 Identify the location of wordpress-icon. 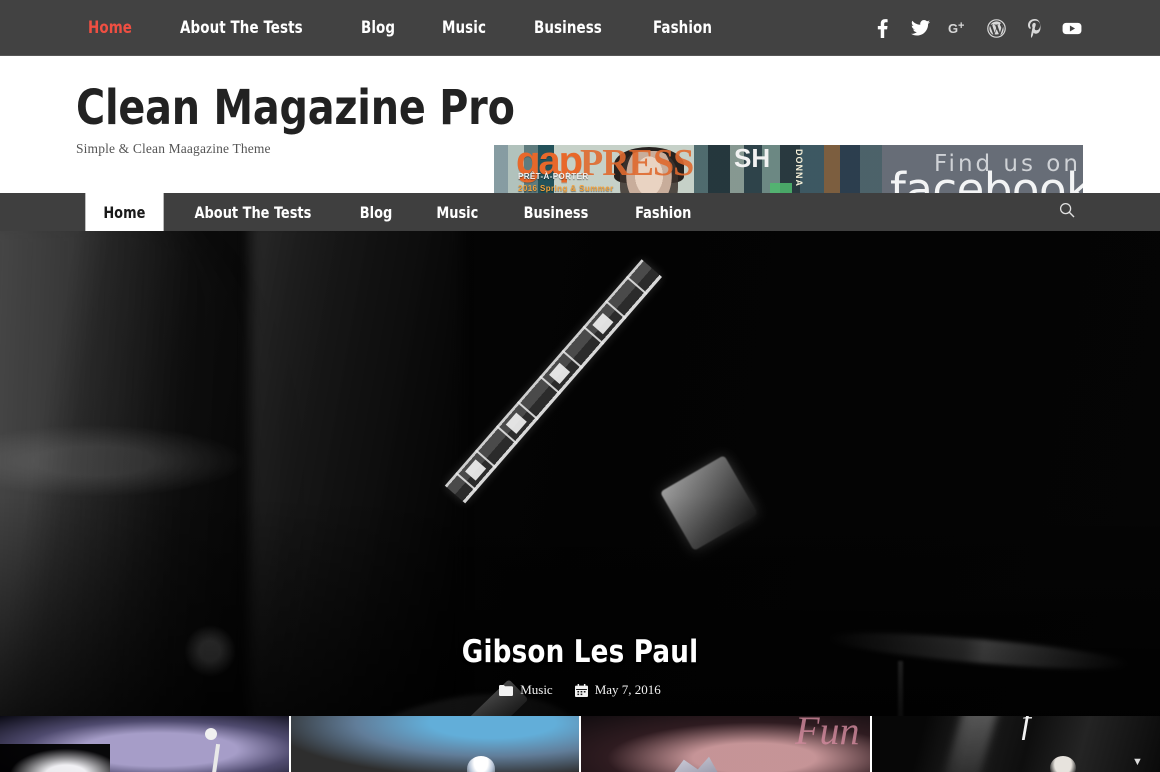
(996, 28).